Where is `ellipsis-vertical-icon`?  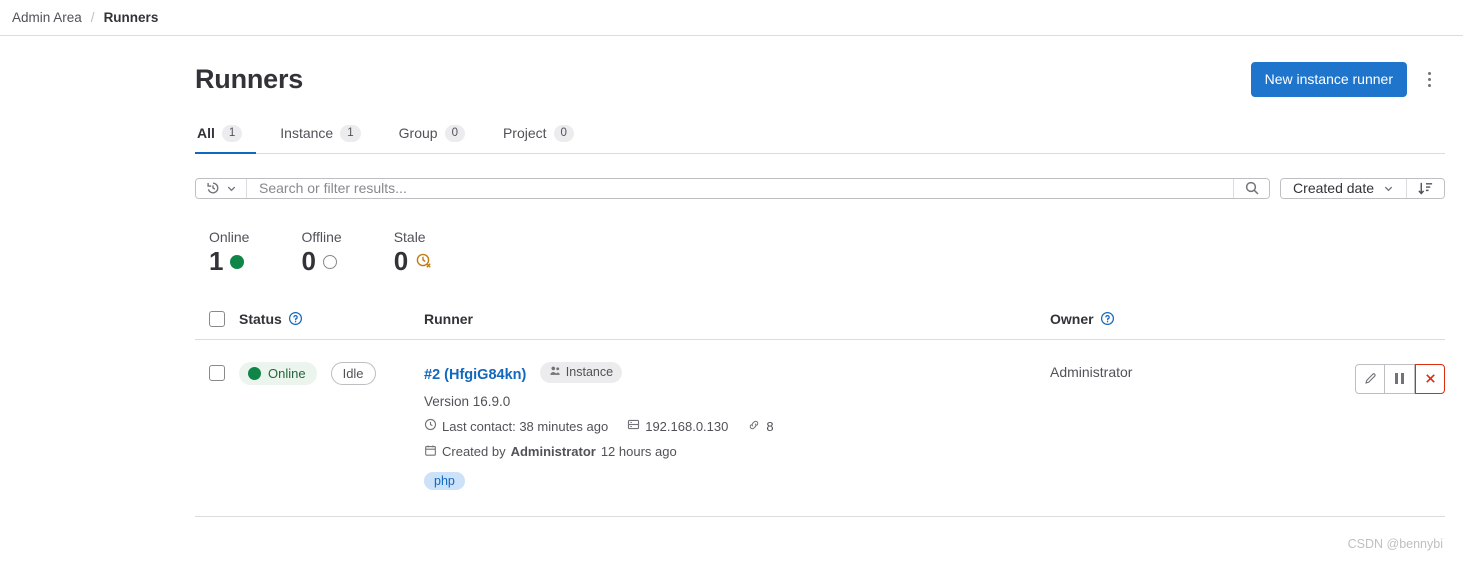
ellipsis-vertical-icon is located at coordinates (1429, 79).